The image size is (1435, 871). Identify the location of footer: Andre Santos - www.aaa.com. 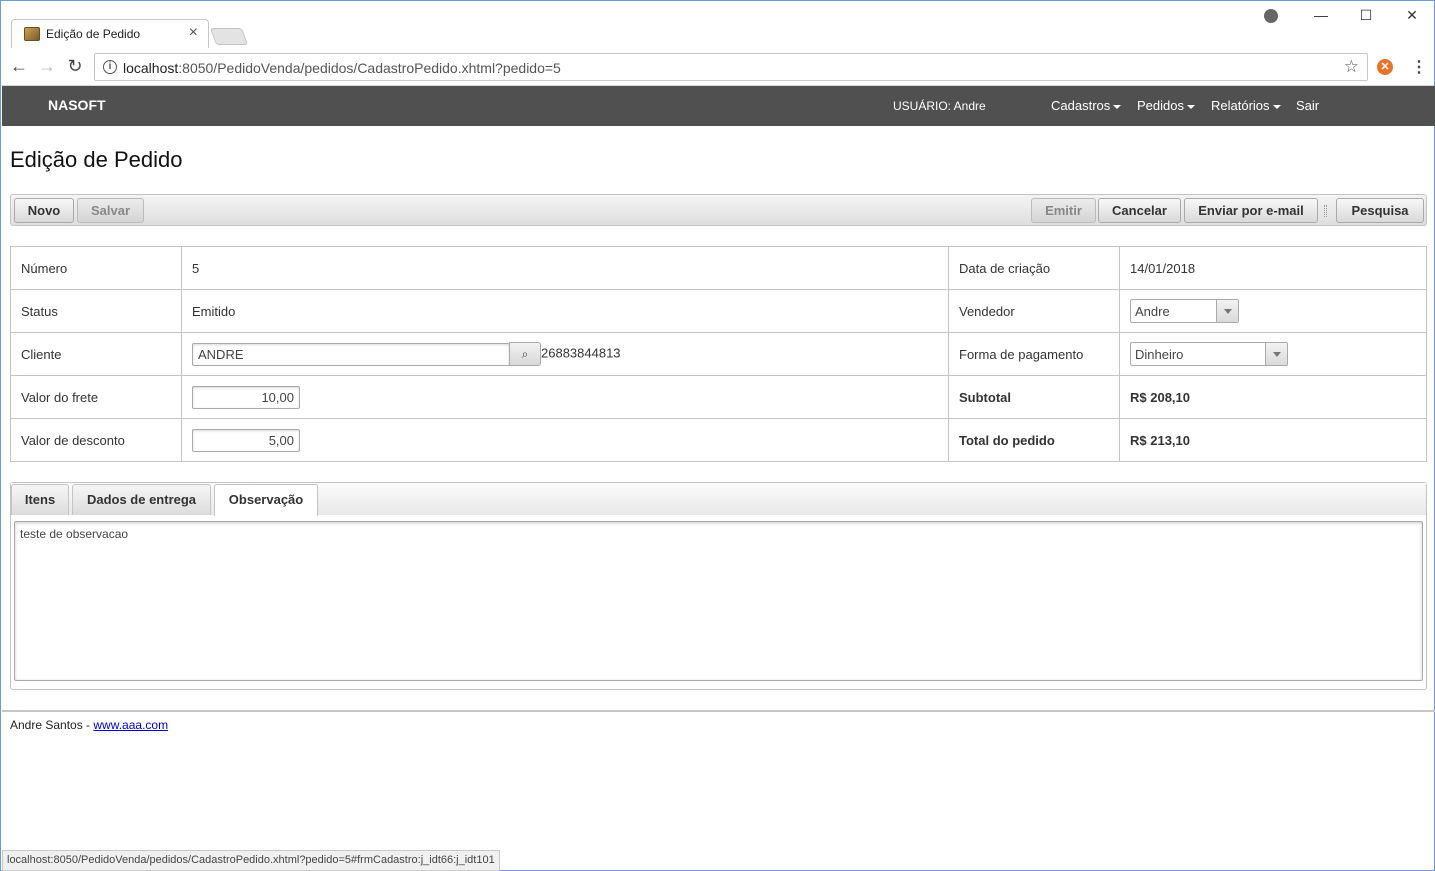
(89, 725).